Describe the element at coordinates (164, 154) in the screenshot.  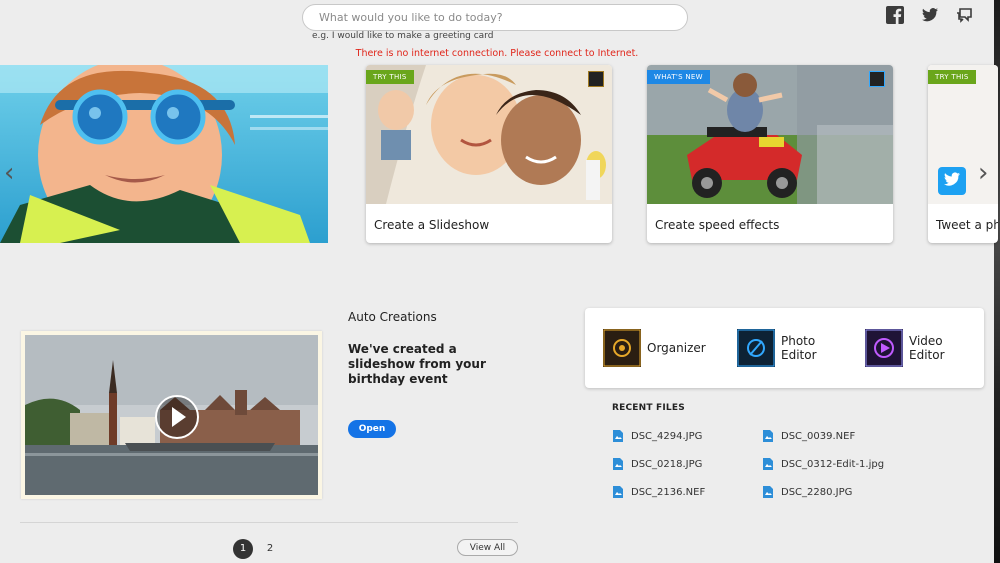
I see `hero-image` at that location.